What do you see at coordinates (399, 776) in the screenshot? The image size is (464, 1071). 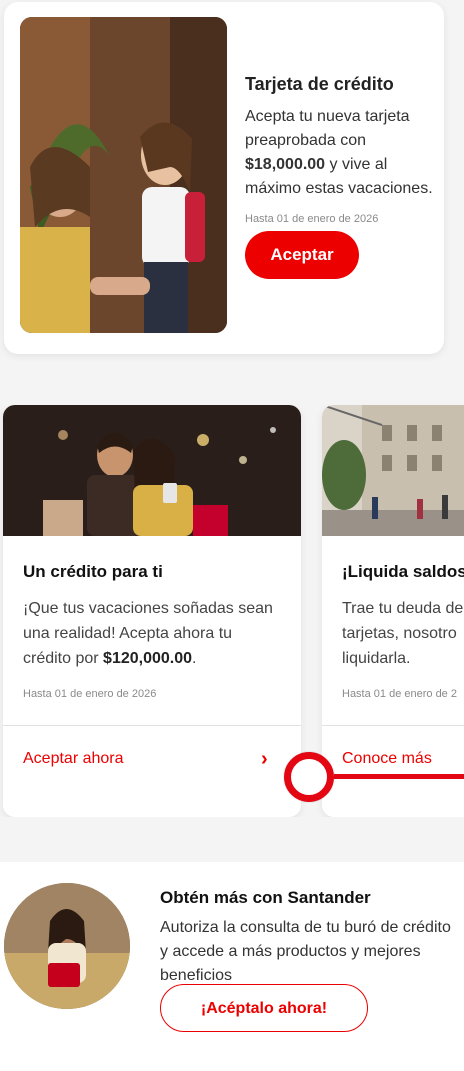 I see `tap-trail-indicator` at bounding box center [399, 776].